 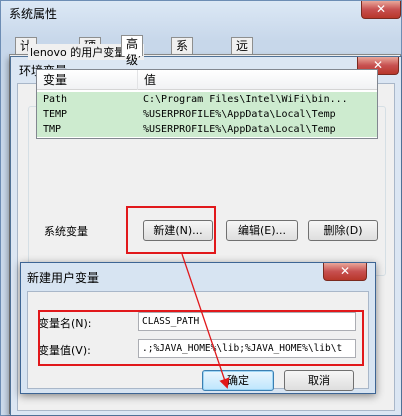 What do you see at coordinates (87, 80) in the screenshot?
I see `column-header-variable: 变量` at bounding box center [87, 80].